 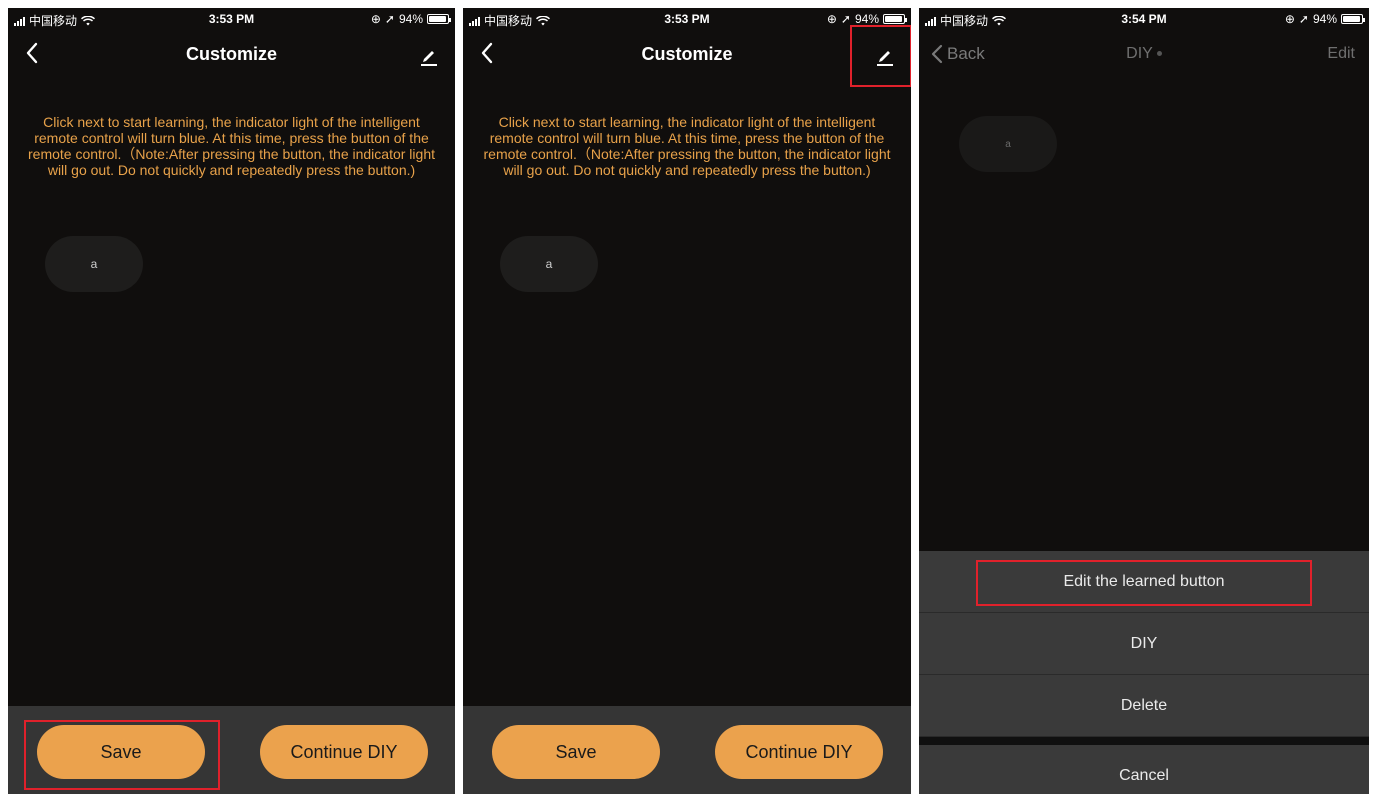 What do you see at coordinates (1159, 54) in the screenshot?
I see `dot-indicator-icon` at bounding box center [1159, 54].